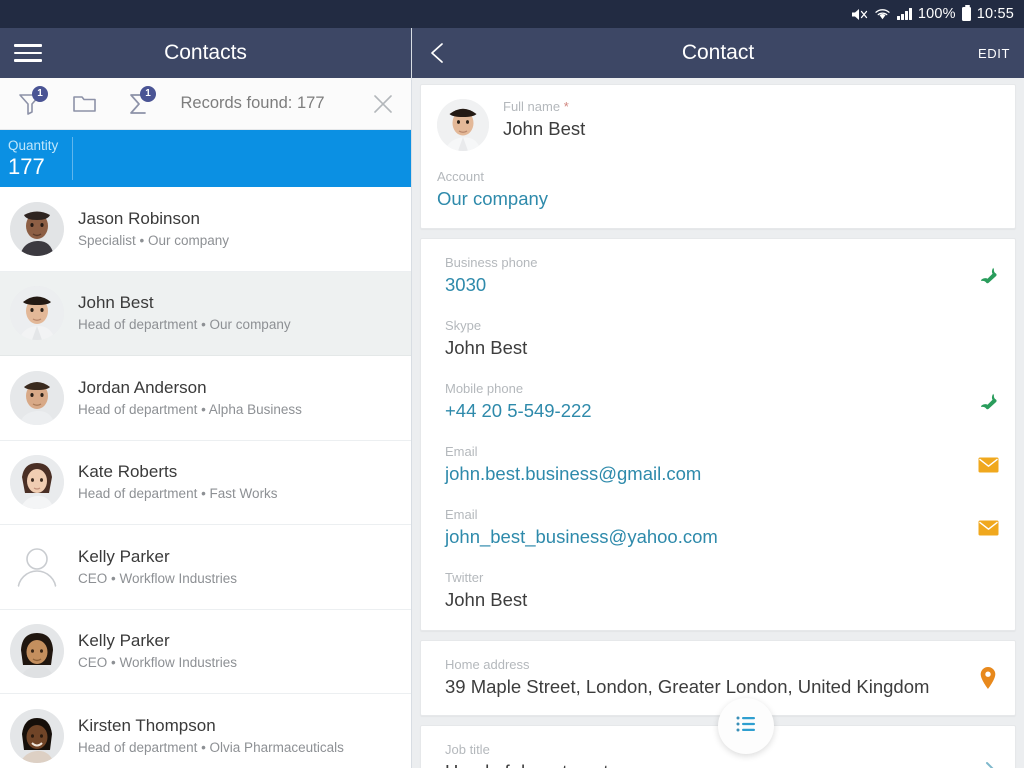 This screenshot has height=768, width=1024. What do you see at coordinates (178, 494) in the screenshot?
I see `contact-subtitle: Head of department • Fast Works` at bounding box center [178, 494].